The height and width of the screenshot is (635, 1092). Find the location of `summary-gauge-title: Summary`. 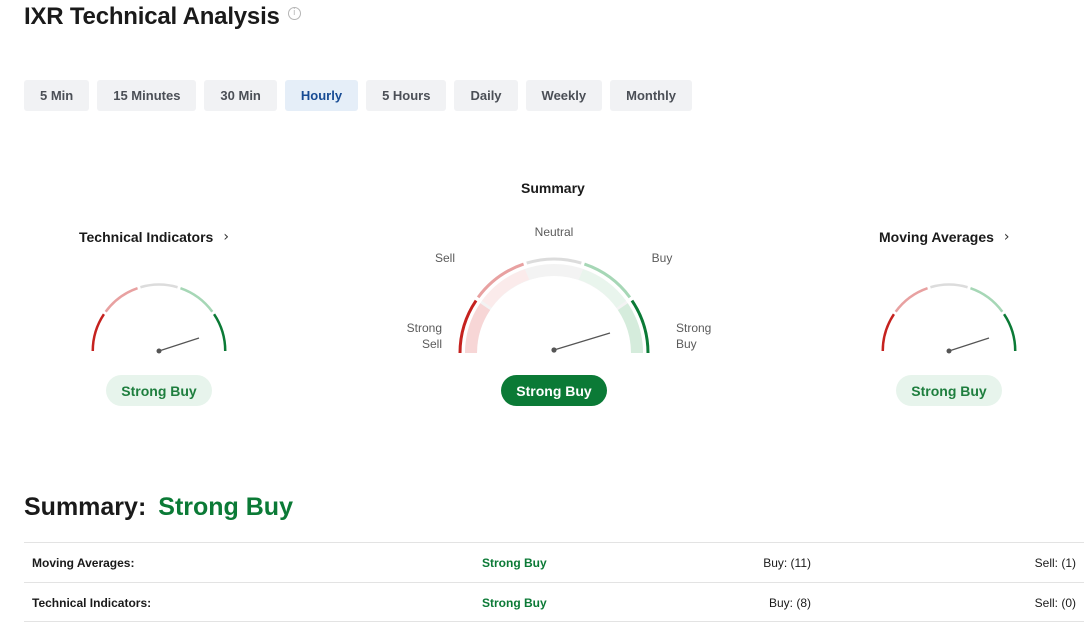

summary-gauge-title: Summary is located at coordinates (553, 188).